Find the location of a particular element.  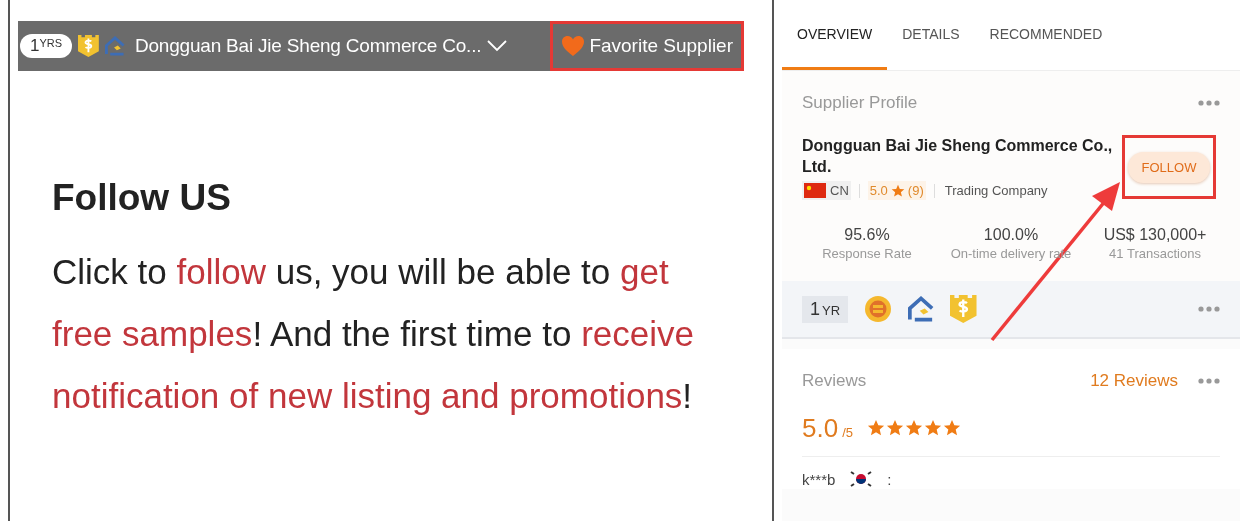

years-unit: YRS is located at coordinates (51, 43).